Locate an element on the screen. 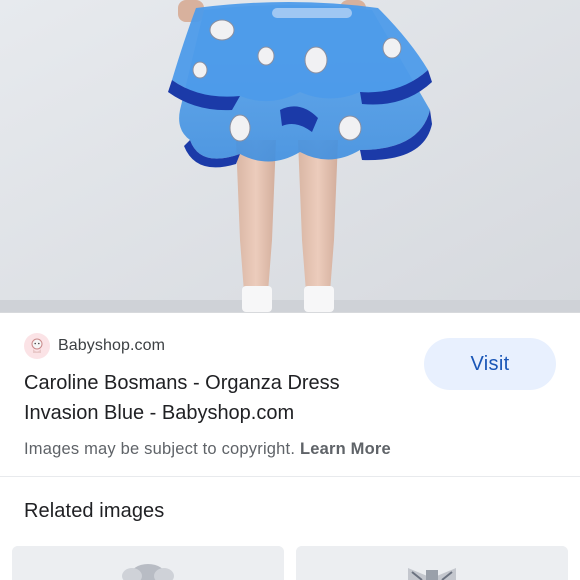 The image size is (580, 580). learn-more-link: Learn More is located at coordinates (345, 449).